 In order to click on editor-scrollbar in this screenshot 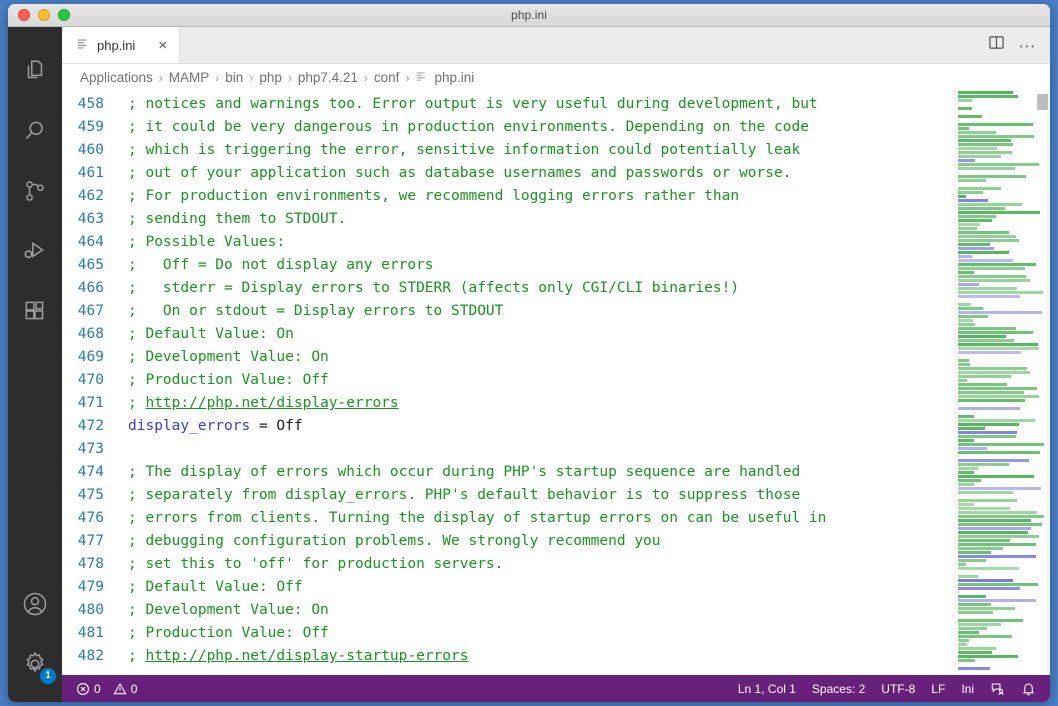, I will do `click(1043, 383)`.